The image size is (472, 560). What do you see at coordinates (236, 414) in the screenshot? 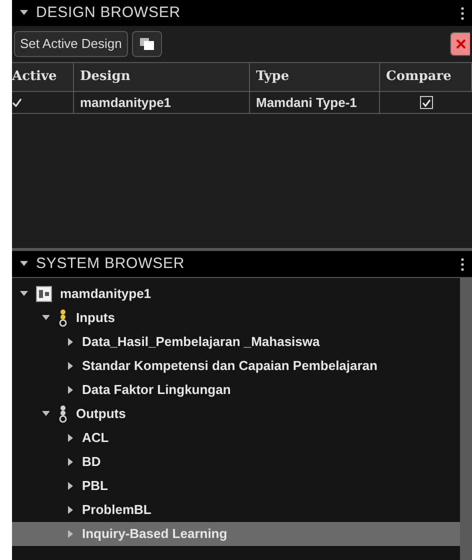
I see `tree-item: Outputs` at bounding box center [236, 414].